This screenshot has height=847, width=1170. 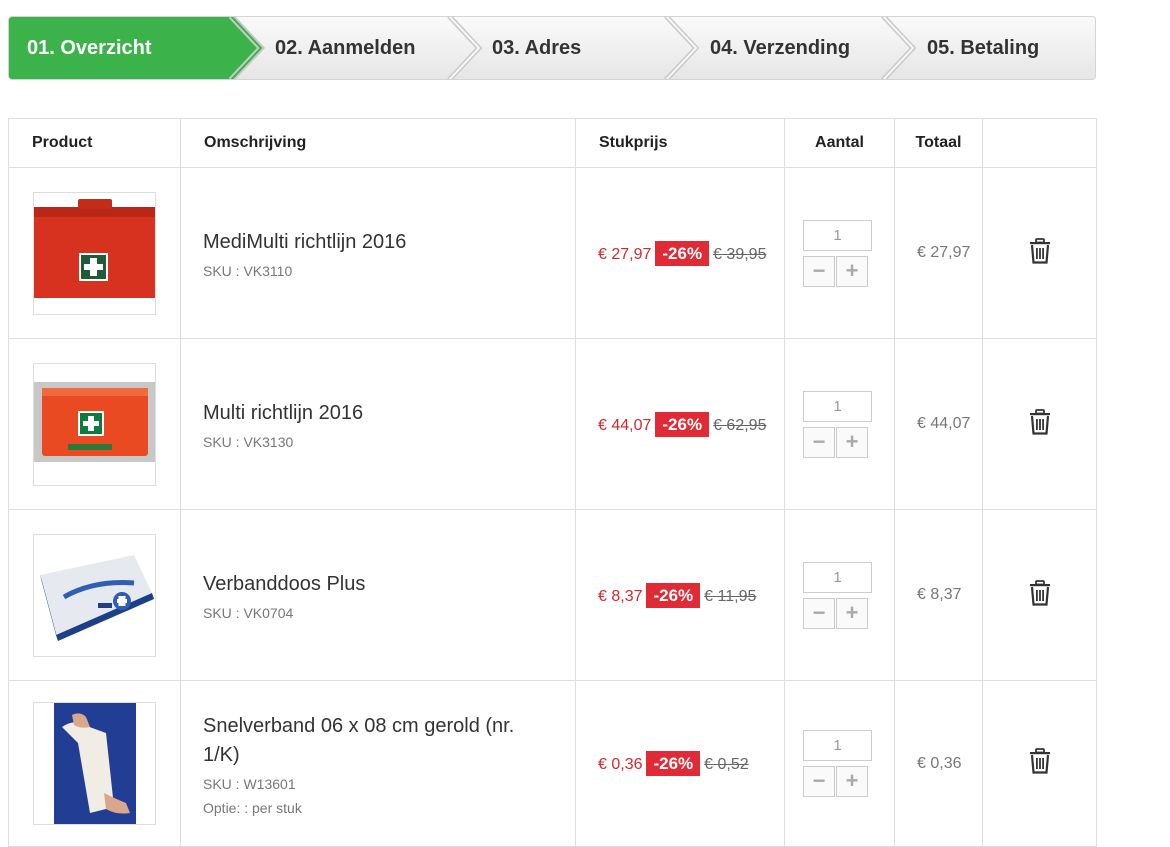 What do you see at coordinates (680, 143) in the screenshot?
I see `header-unit-price: Stukprijs` at bounding box center [680, 143].